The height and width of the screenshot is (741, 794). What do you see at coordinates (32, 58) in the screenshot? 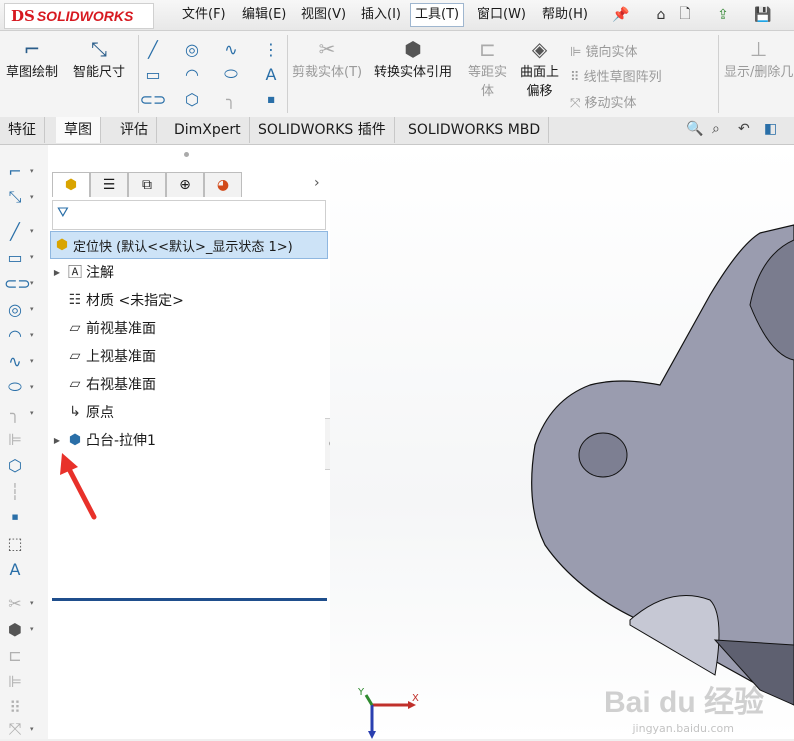
I see `sketch-button: ⌐ 草图绘制` at bounding box center [32, 58].